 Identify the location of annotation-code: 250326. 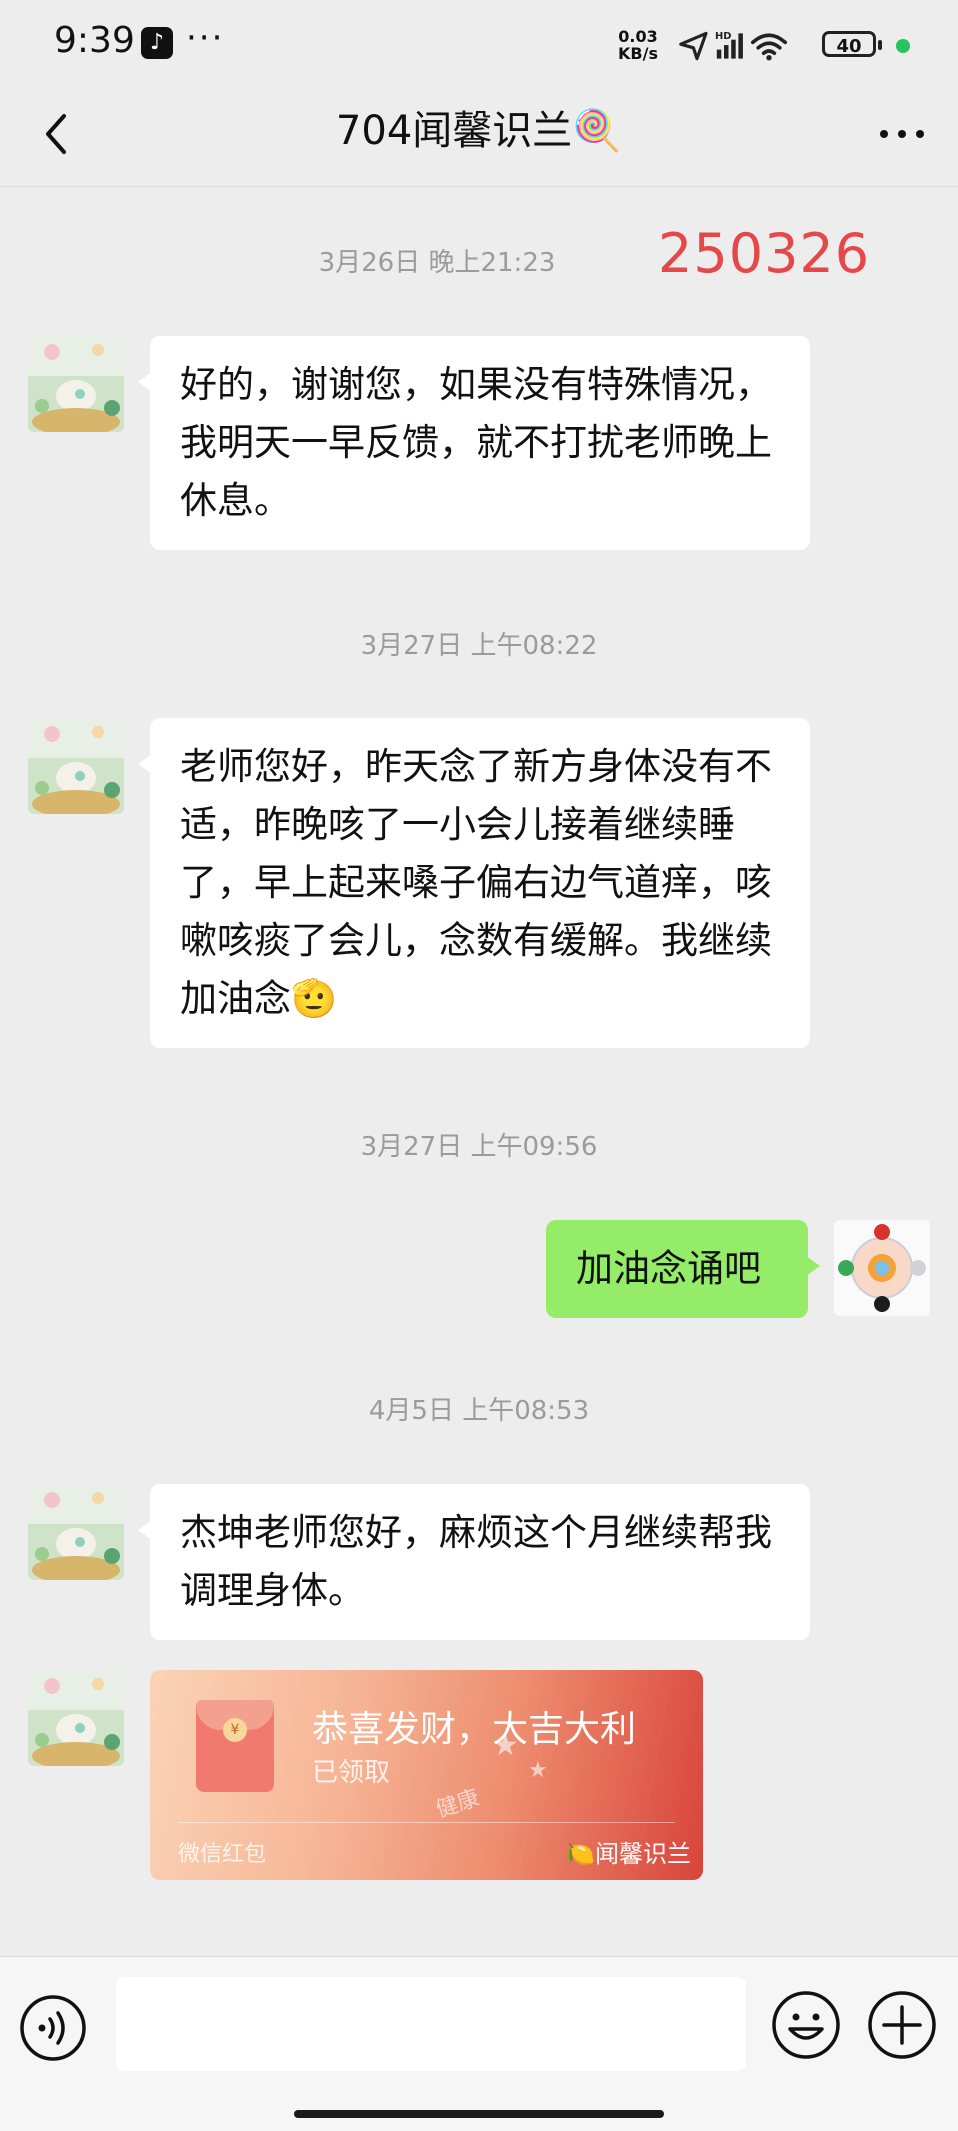
(764, 253).